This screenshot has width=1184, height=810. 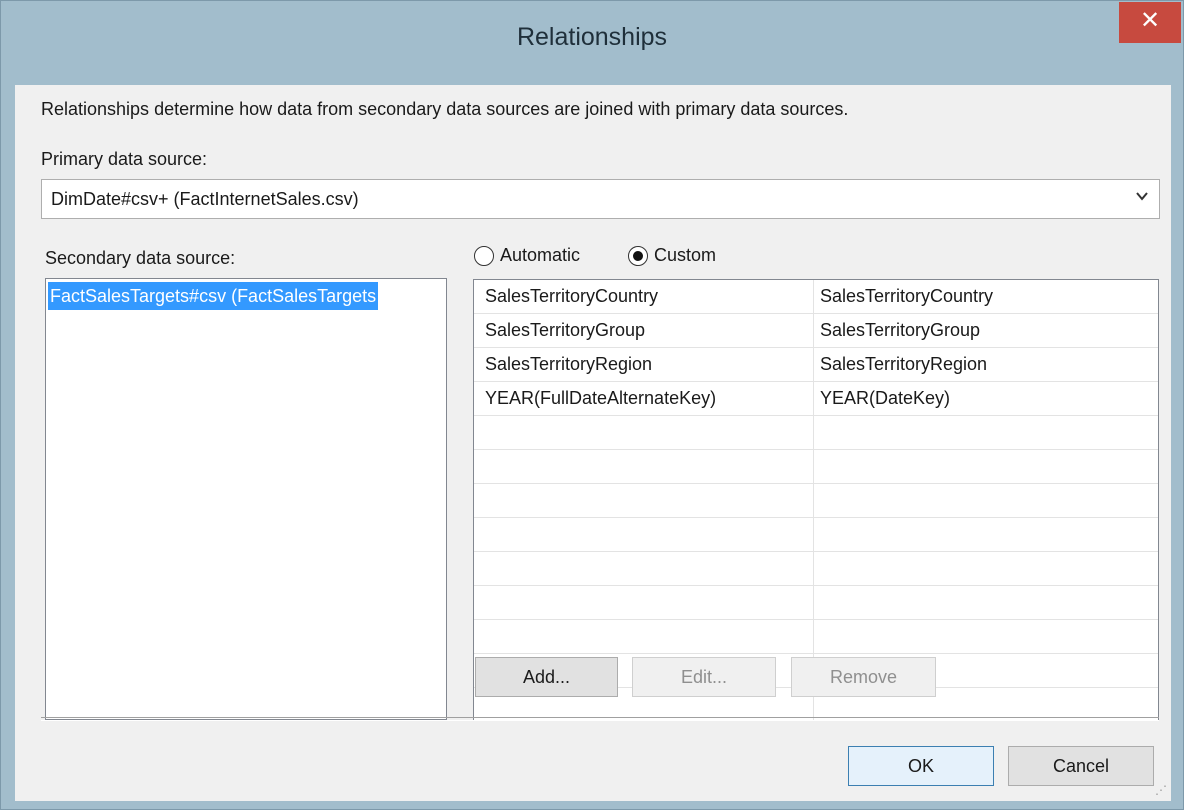 What do you see at coordinates (863, 677) in the screenshot?
I see `remove-button: Remove` at bounding box center [863, 677].